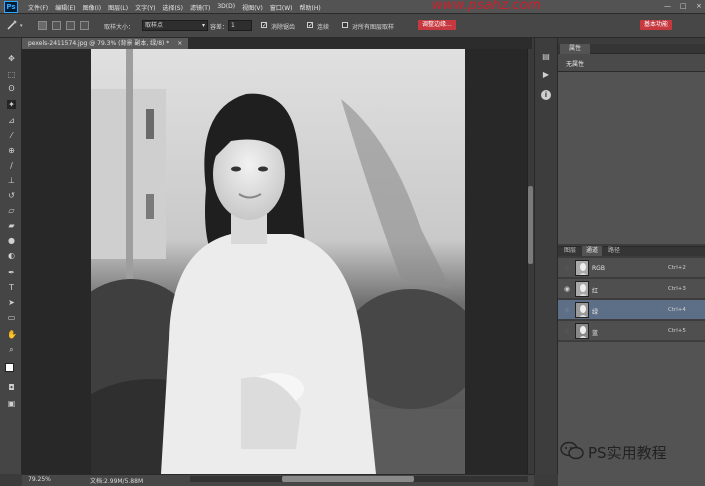 The height and width of the screenshot is (486, 705). I want to click on window-controls: — □ ×, so click(684, 6).